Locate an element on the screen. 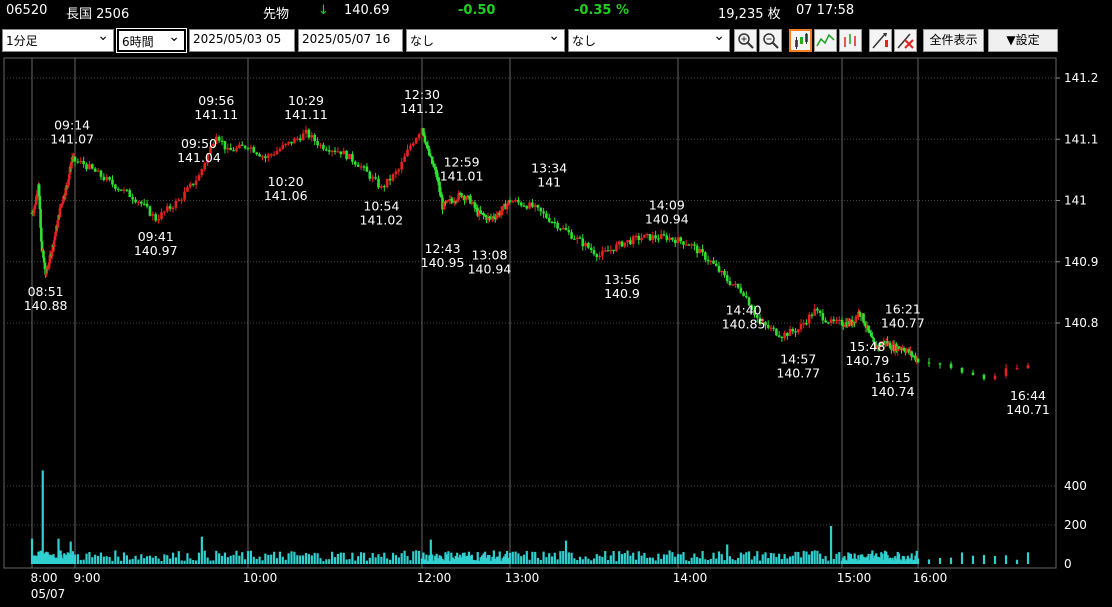 This screenshot has width=1112, height=607. annotation-time: 09:50 is located at coordinates (199, 143).